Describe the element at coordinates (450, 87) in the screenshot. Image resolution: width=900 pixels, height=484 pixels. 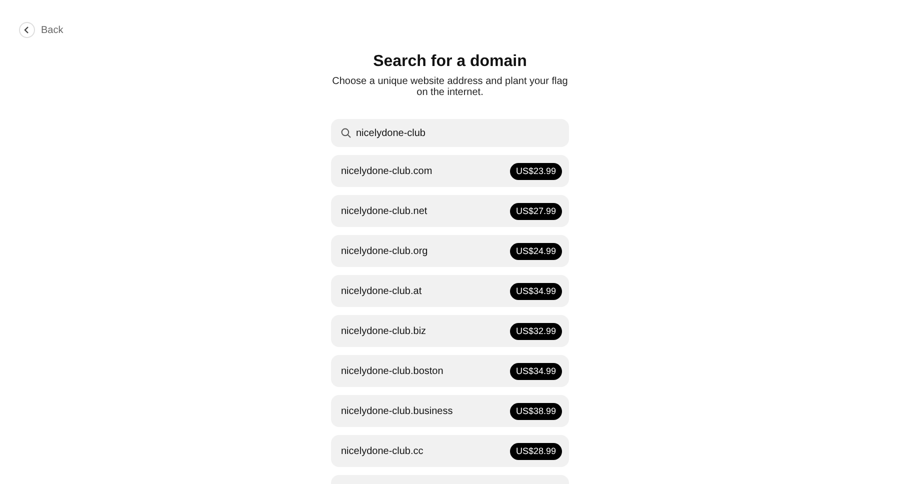
I see `page-subtitle: Choose a unique website address and plant your flag on the internet.` at that location.